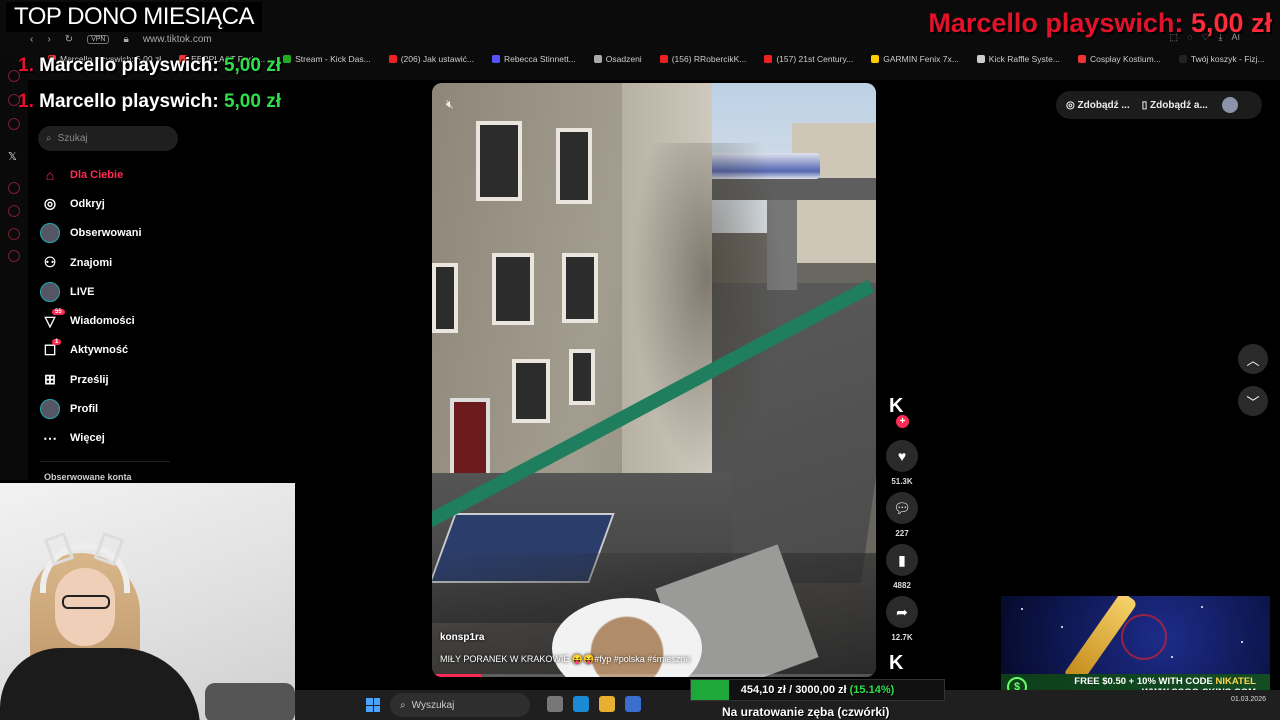  Describe the element at coordinates (872, 690) in the screenshot. I see `goal-percent: (15.14%)` at that location.